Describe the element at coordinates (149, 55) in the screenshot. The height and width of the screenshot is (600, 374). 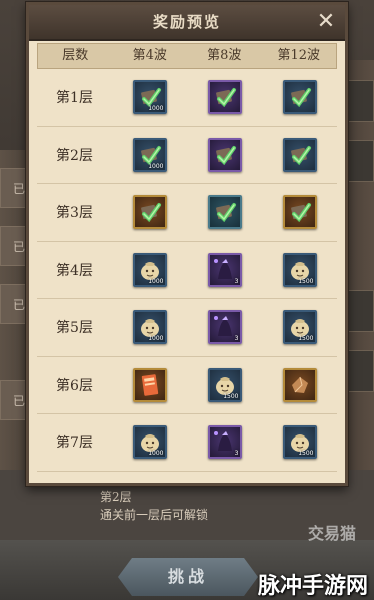
I see `header-wave-4: 第4波` at that location.